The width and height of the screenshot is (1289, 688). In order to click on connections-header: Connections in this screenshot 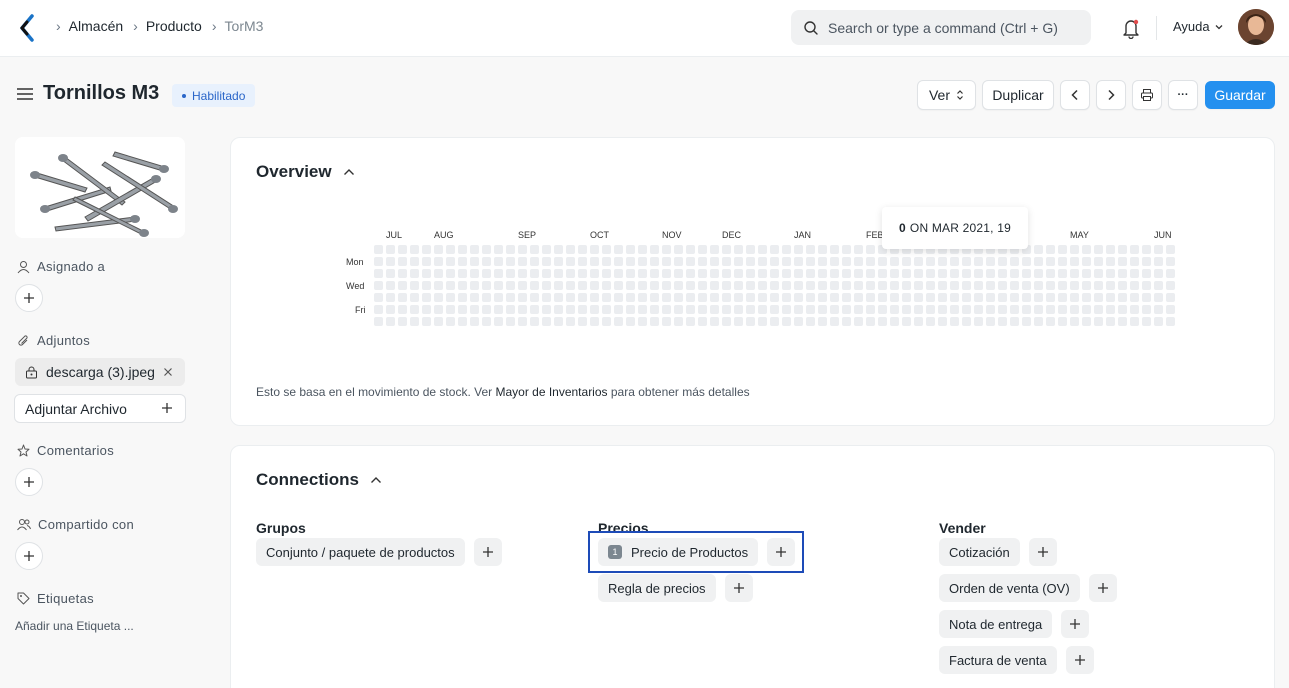, I will do `click(319, 480)`.